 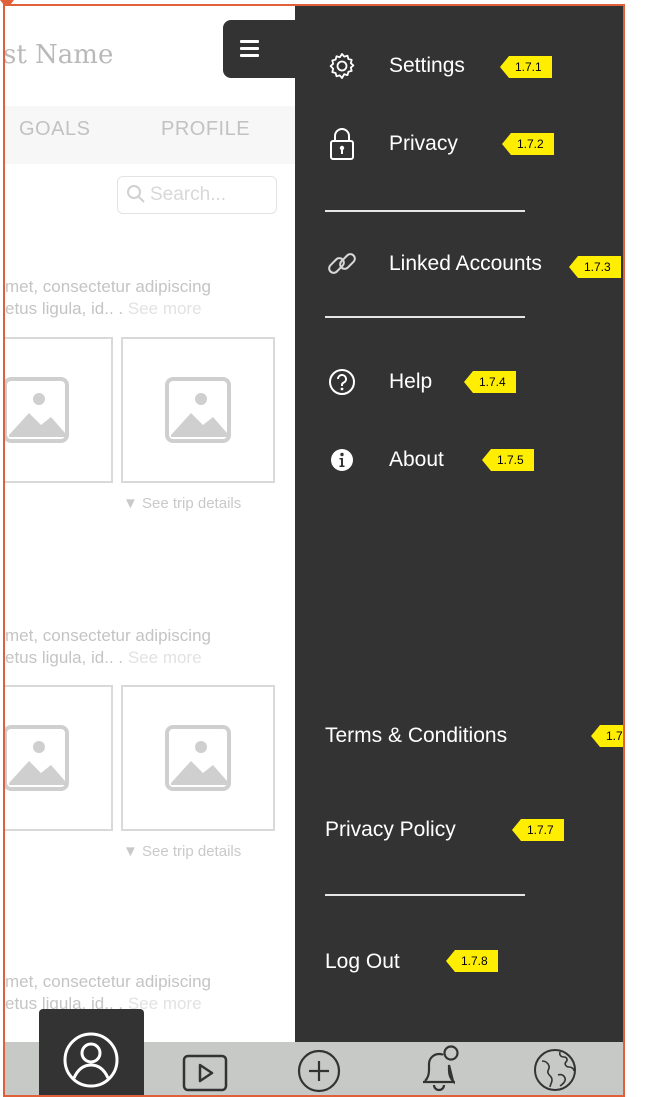 I want to click on menu-item-settings: Settings, so click(x=395, y=66).